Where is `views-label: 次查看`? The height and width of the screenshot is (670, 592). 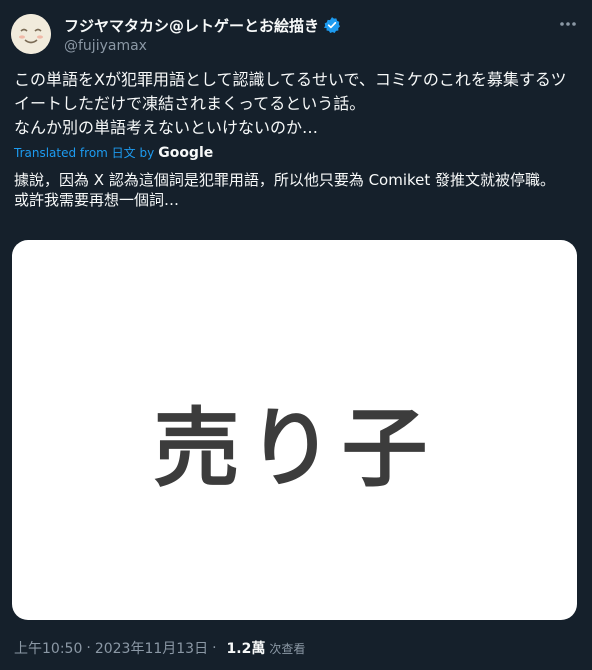
views-label: 次查看 is located at coordinates (287, 648).